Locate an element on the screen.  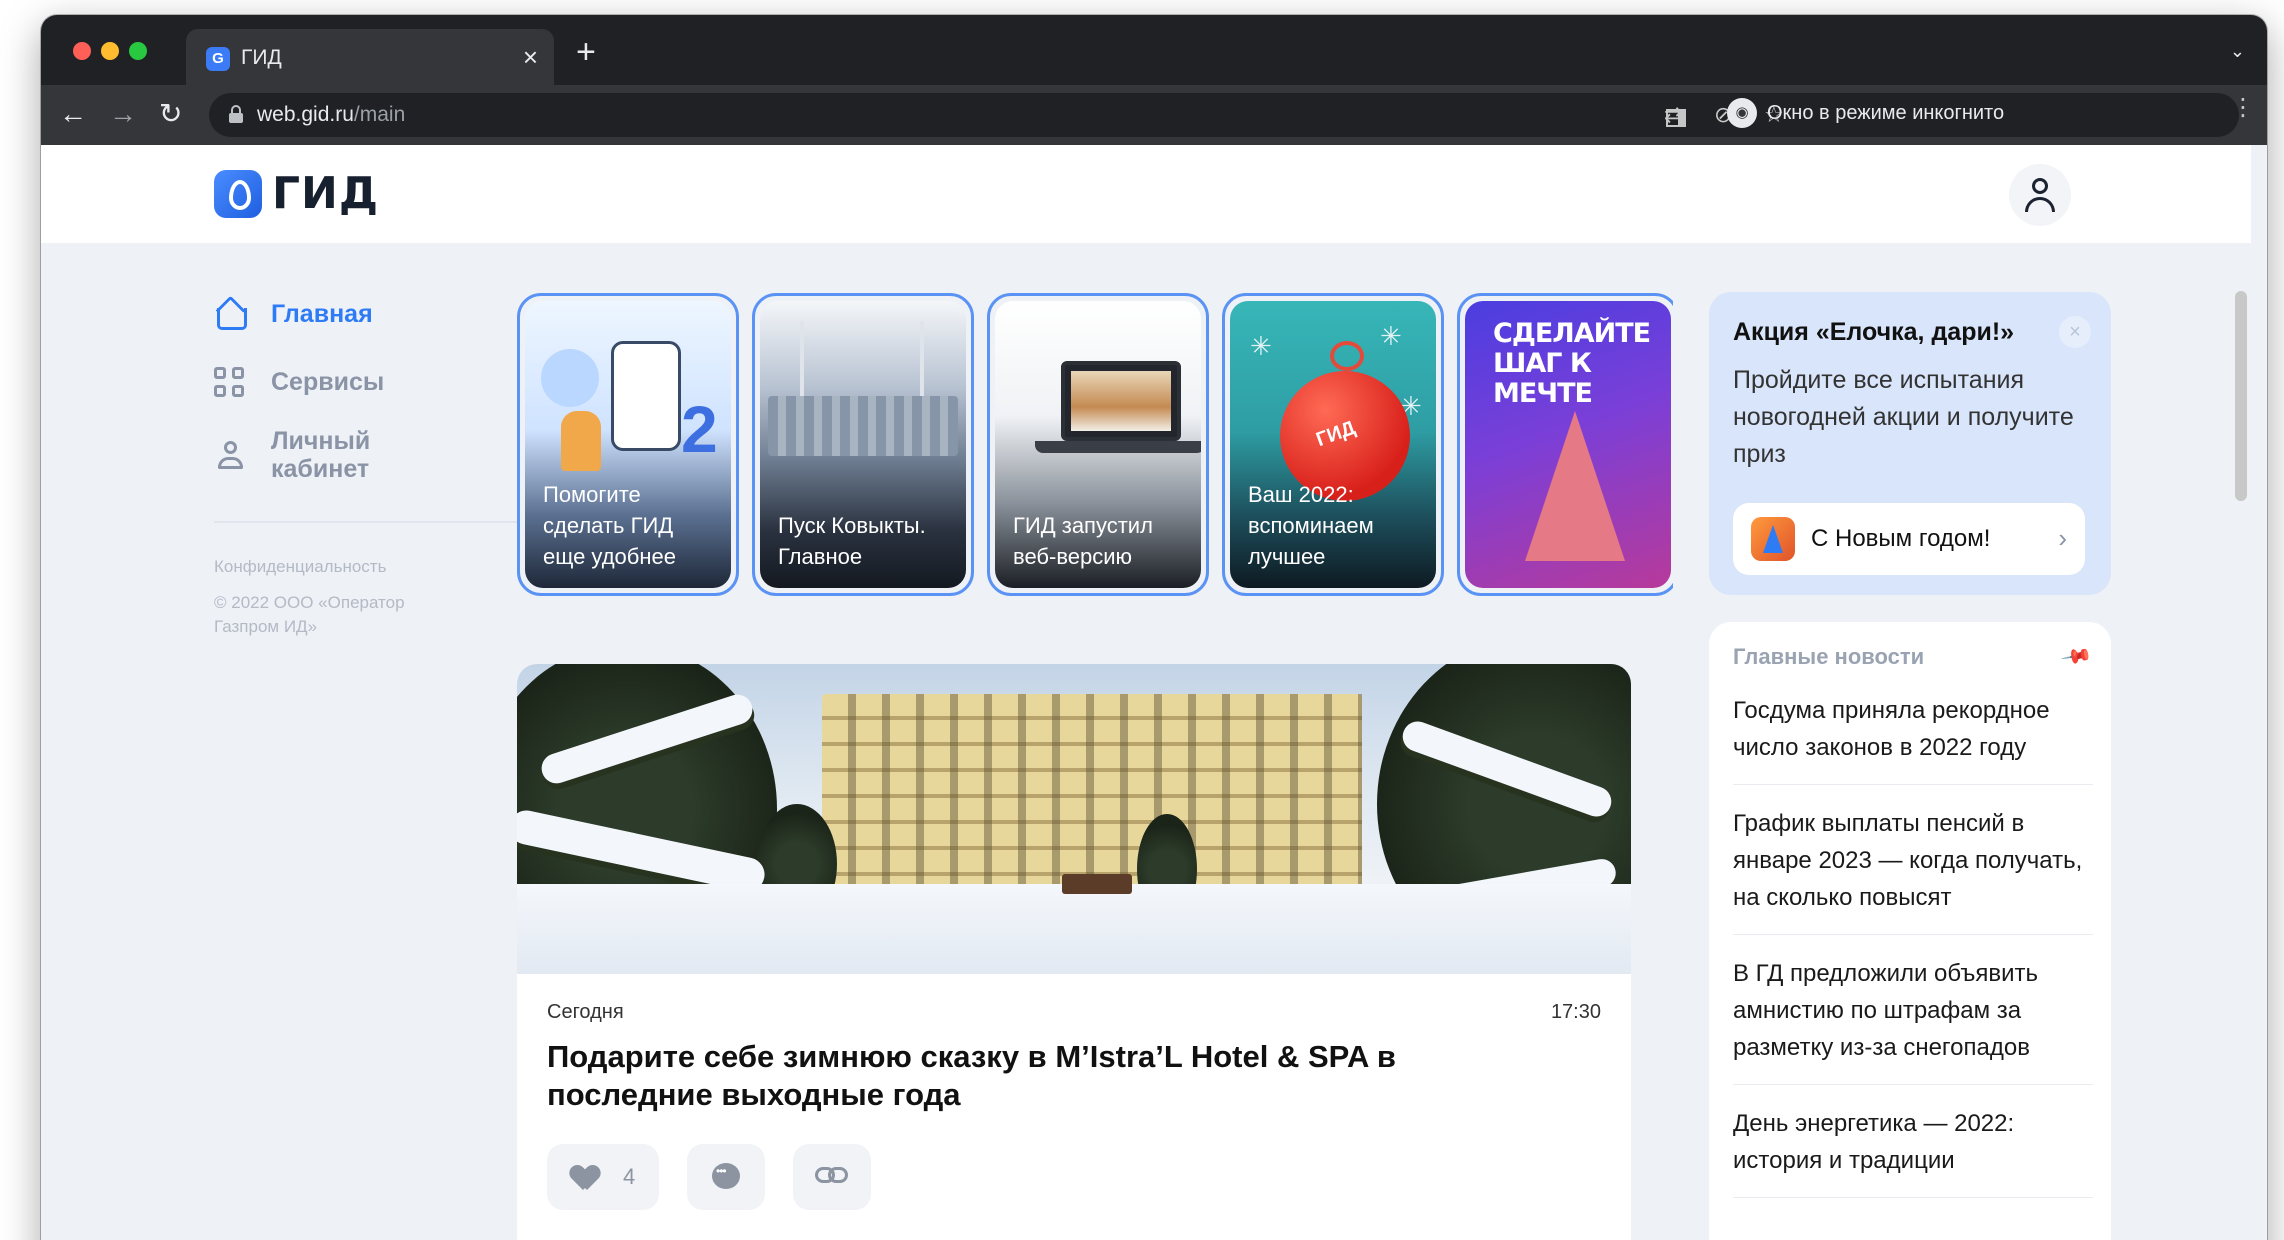
close-icon: × is located at coordinates (2075, 332).